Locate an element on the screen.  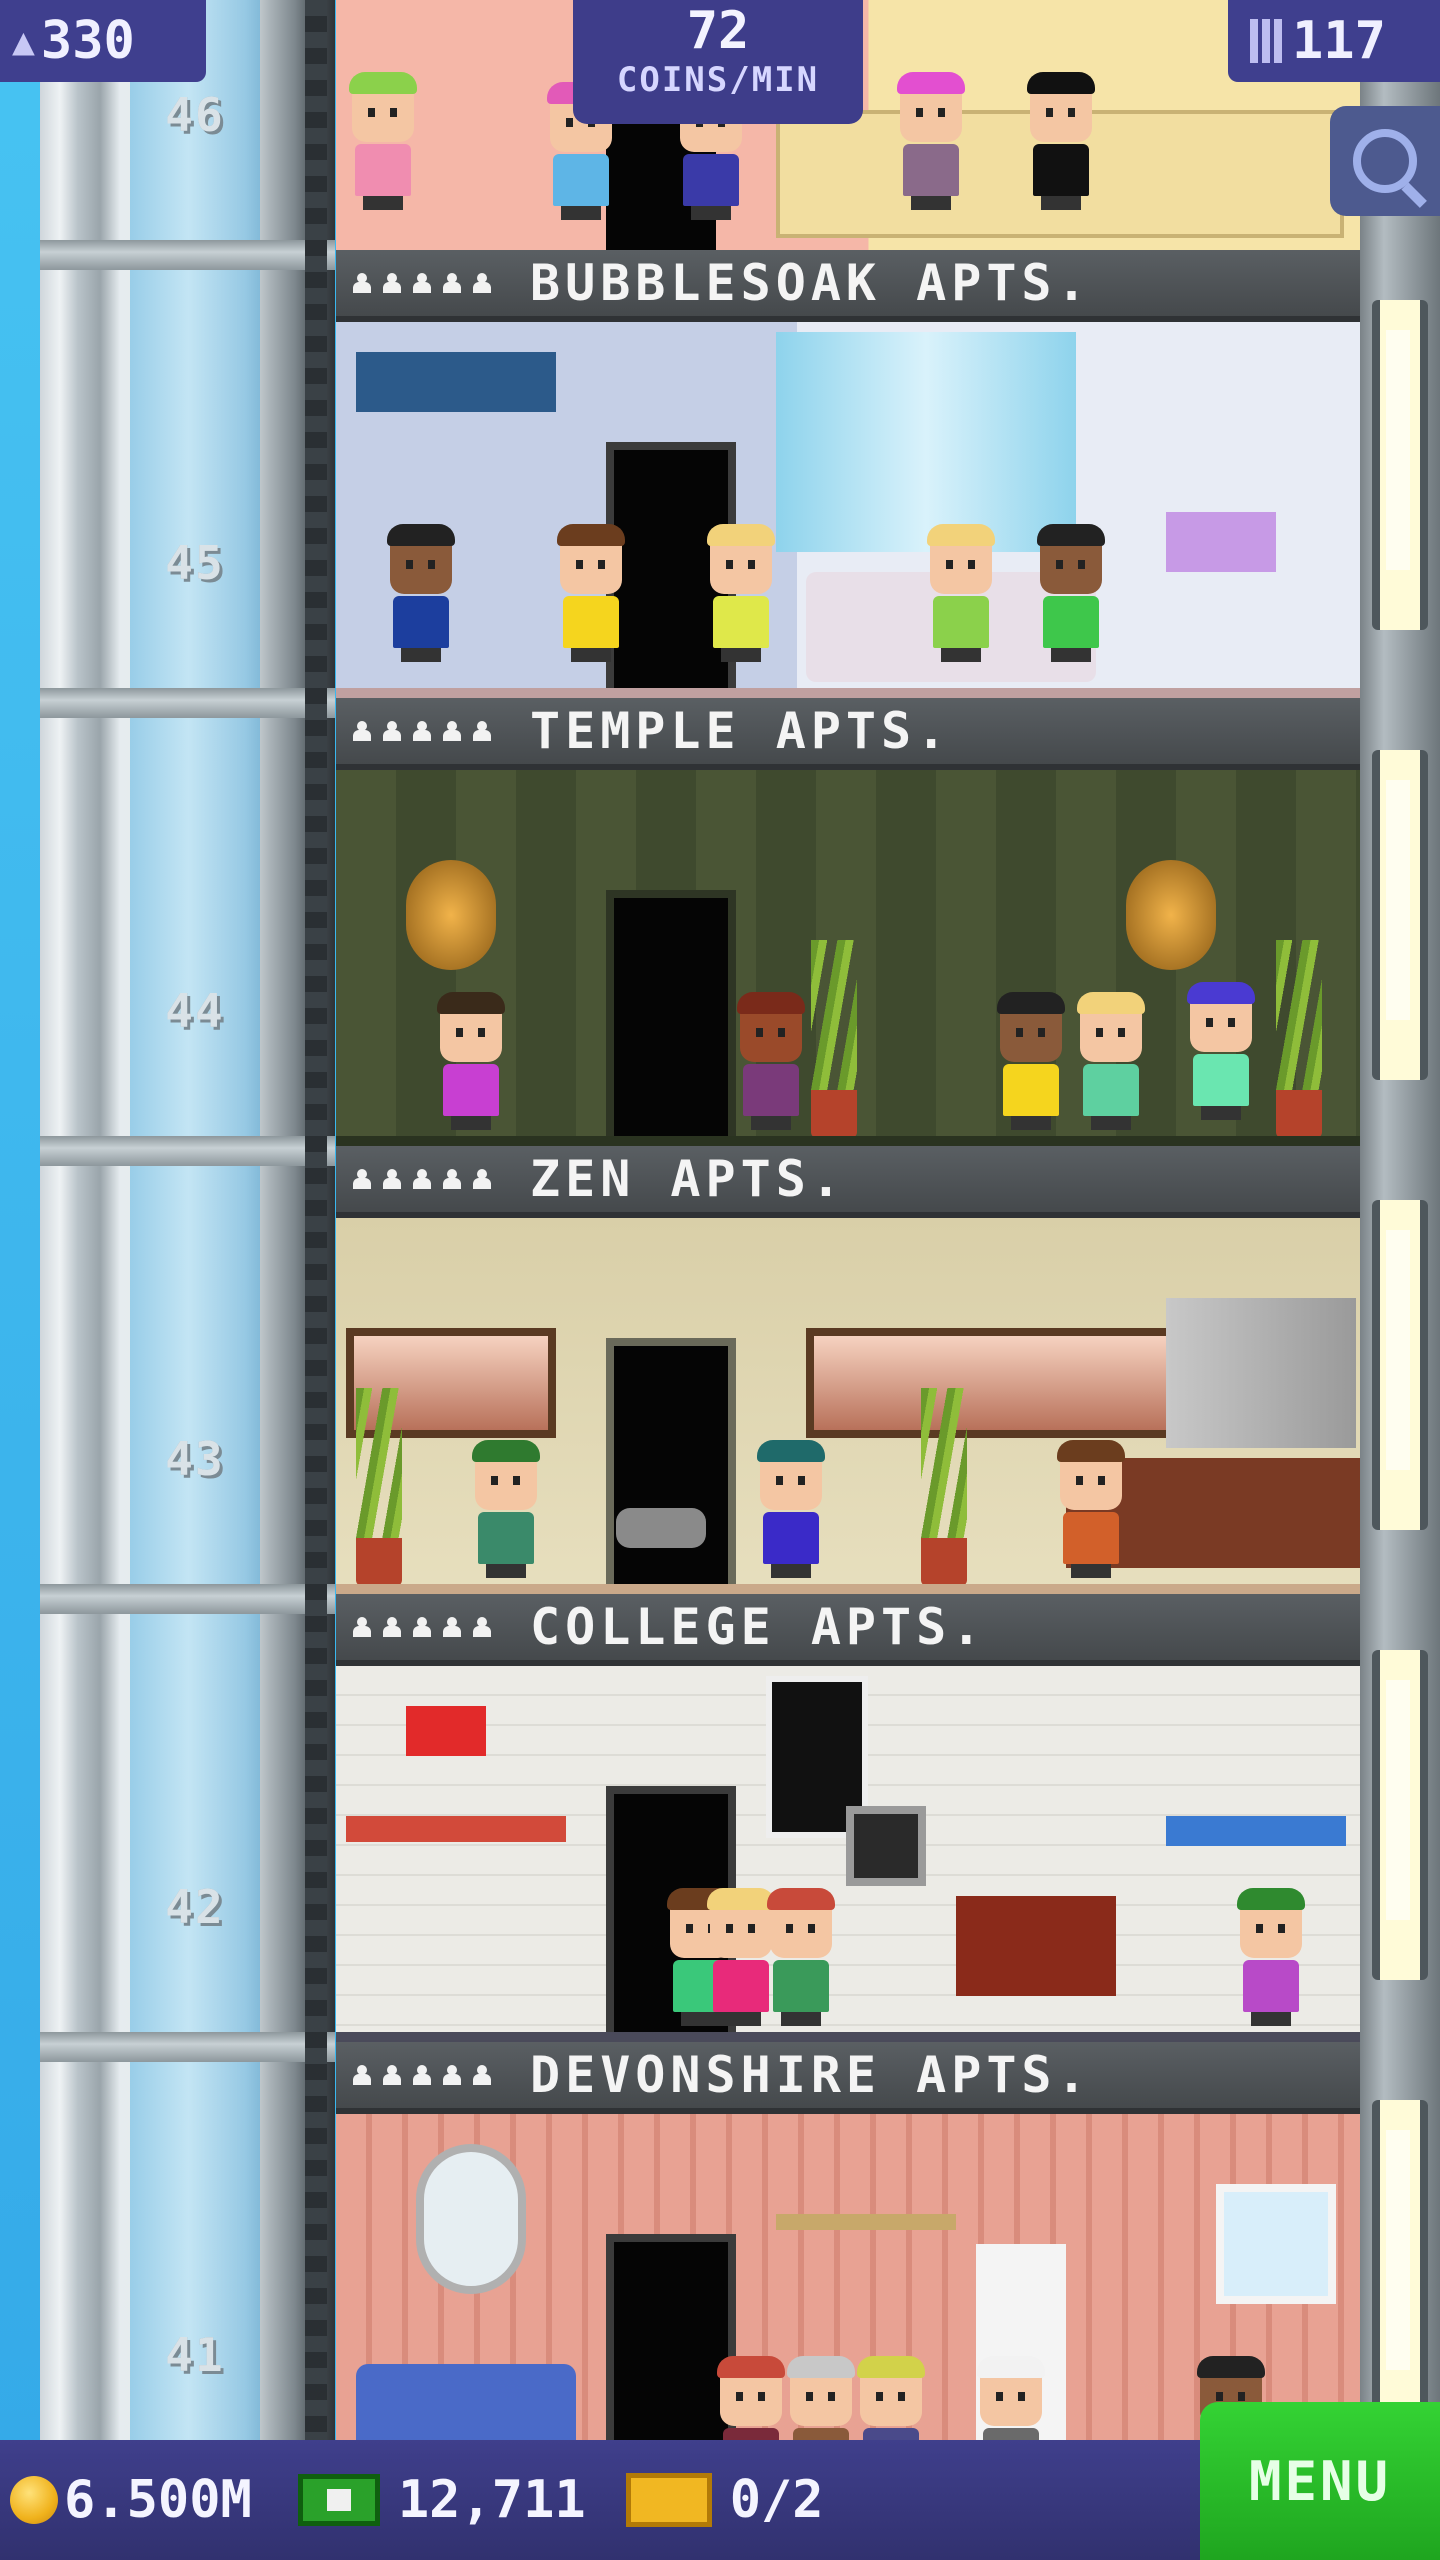
menu-button: MENU is located at coordinates (1320, 2481).